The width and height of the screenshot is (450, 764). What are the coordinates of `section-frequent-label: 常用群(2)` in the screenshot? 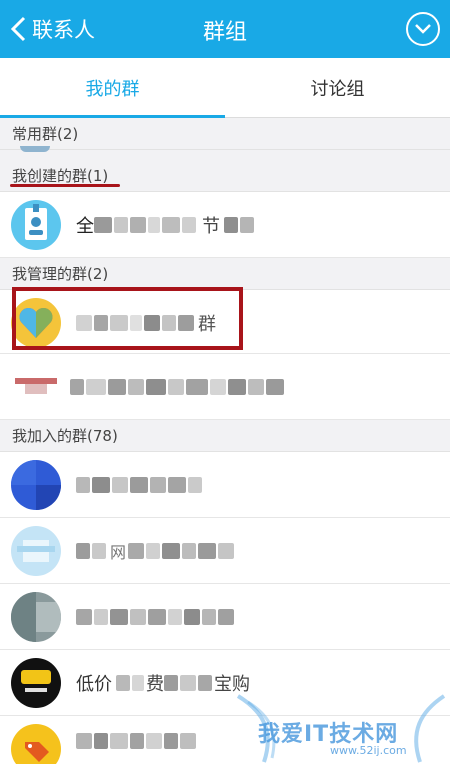 It's located at (45, 134).